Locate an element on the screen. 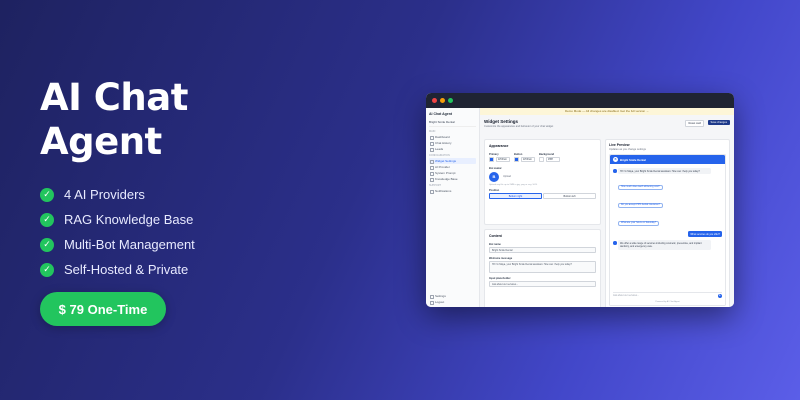  button-color-group: Button #2563eb is located at coordinates (524, 157).